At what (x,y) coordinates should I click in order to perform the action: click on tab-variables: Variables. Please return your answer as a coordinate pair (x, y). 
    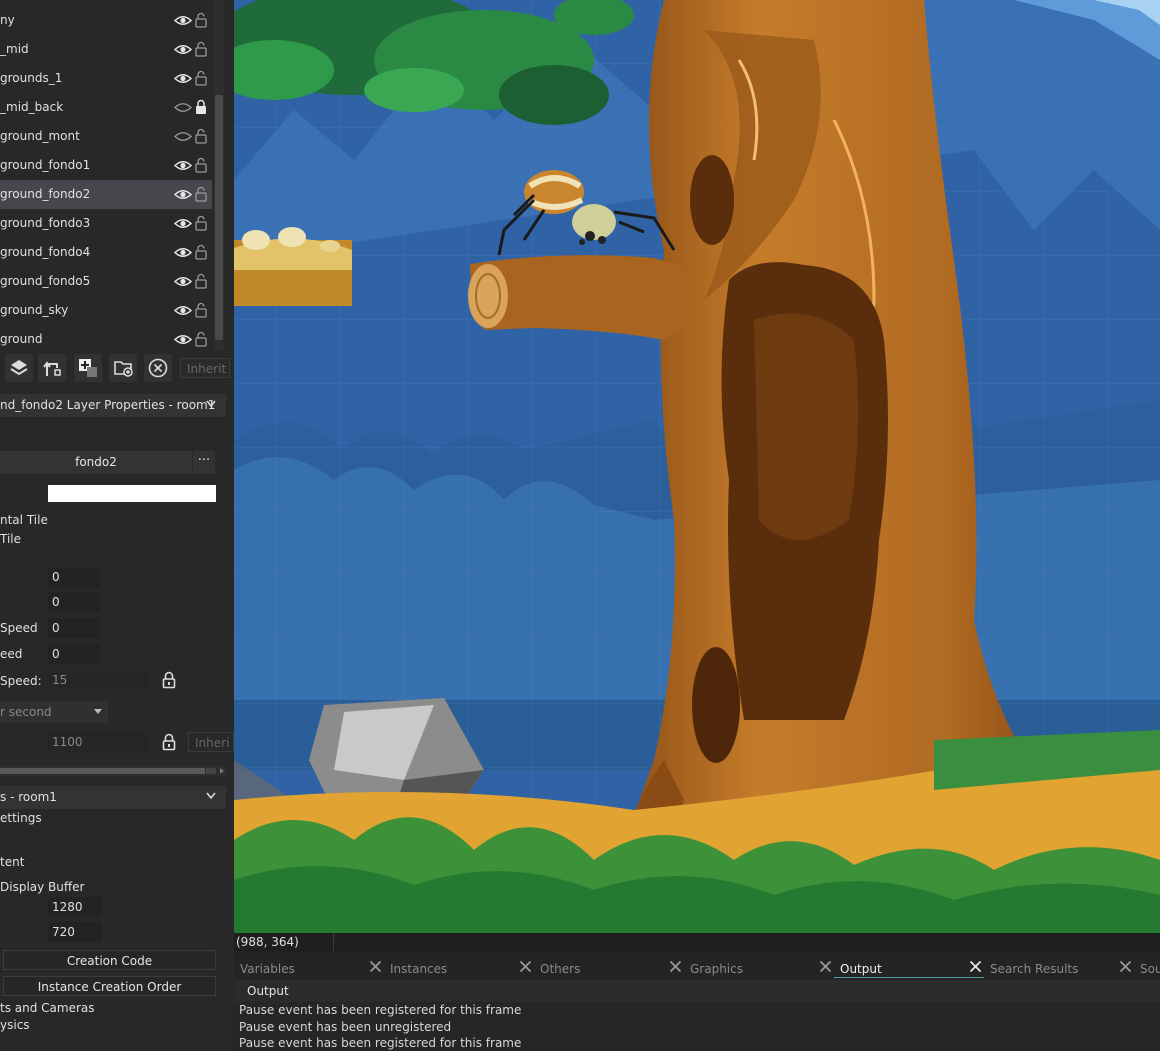
    Looking at the image, I should click on (309, 969).